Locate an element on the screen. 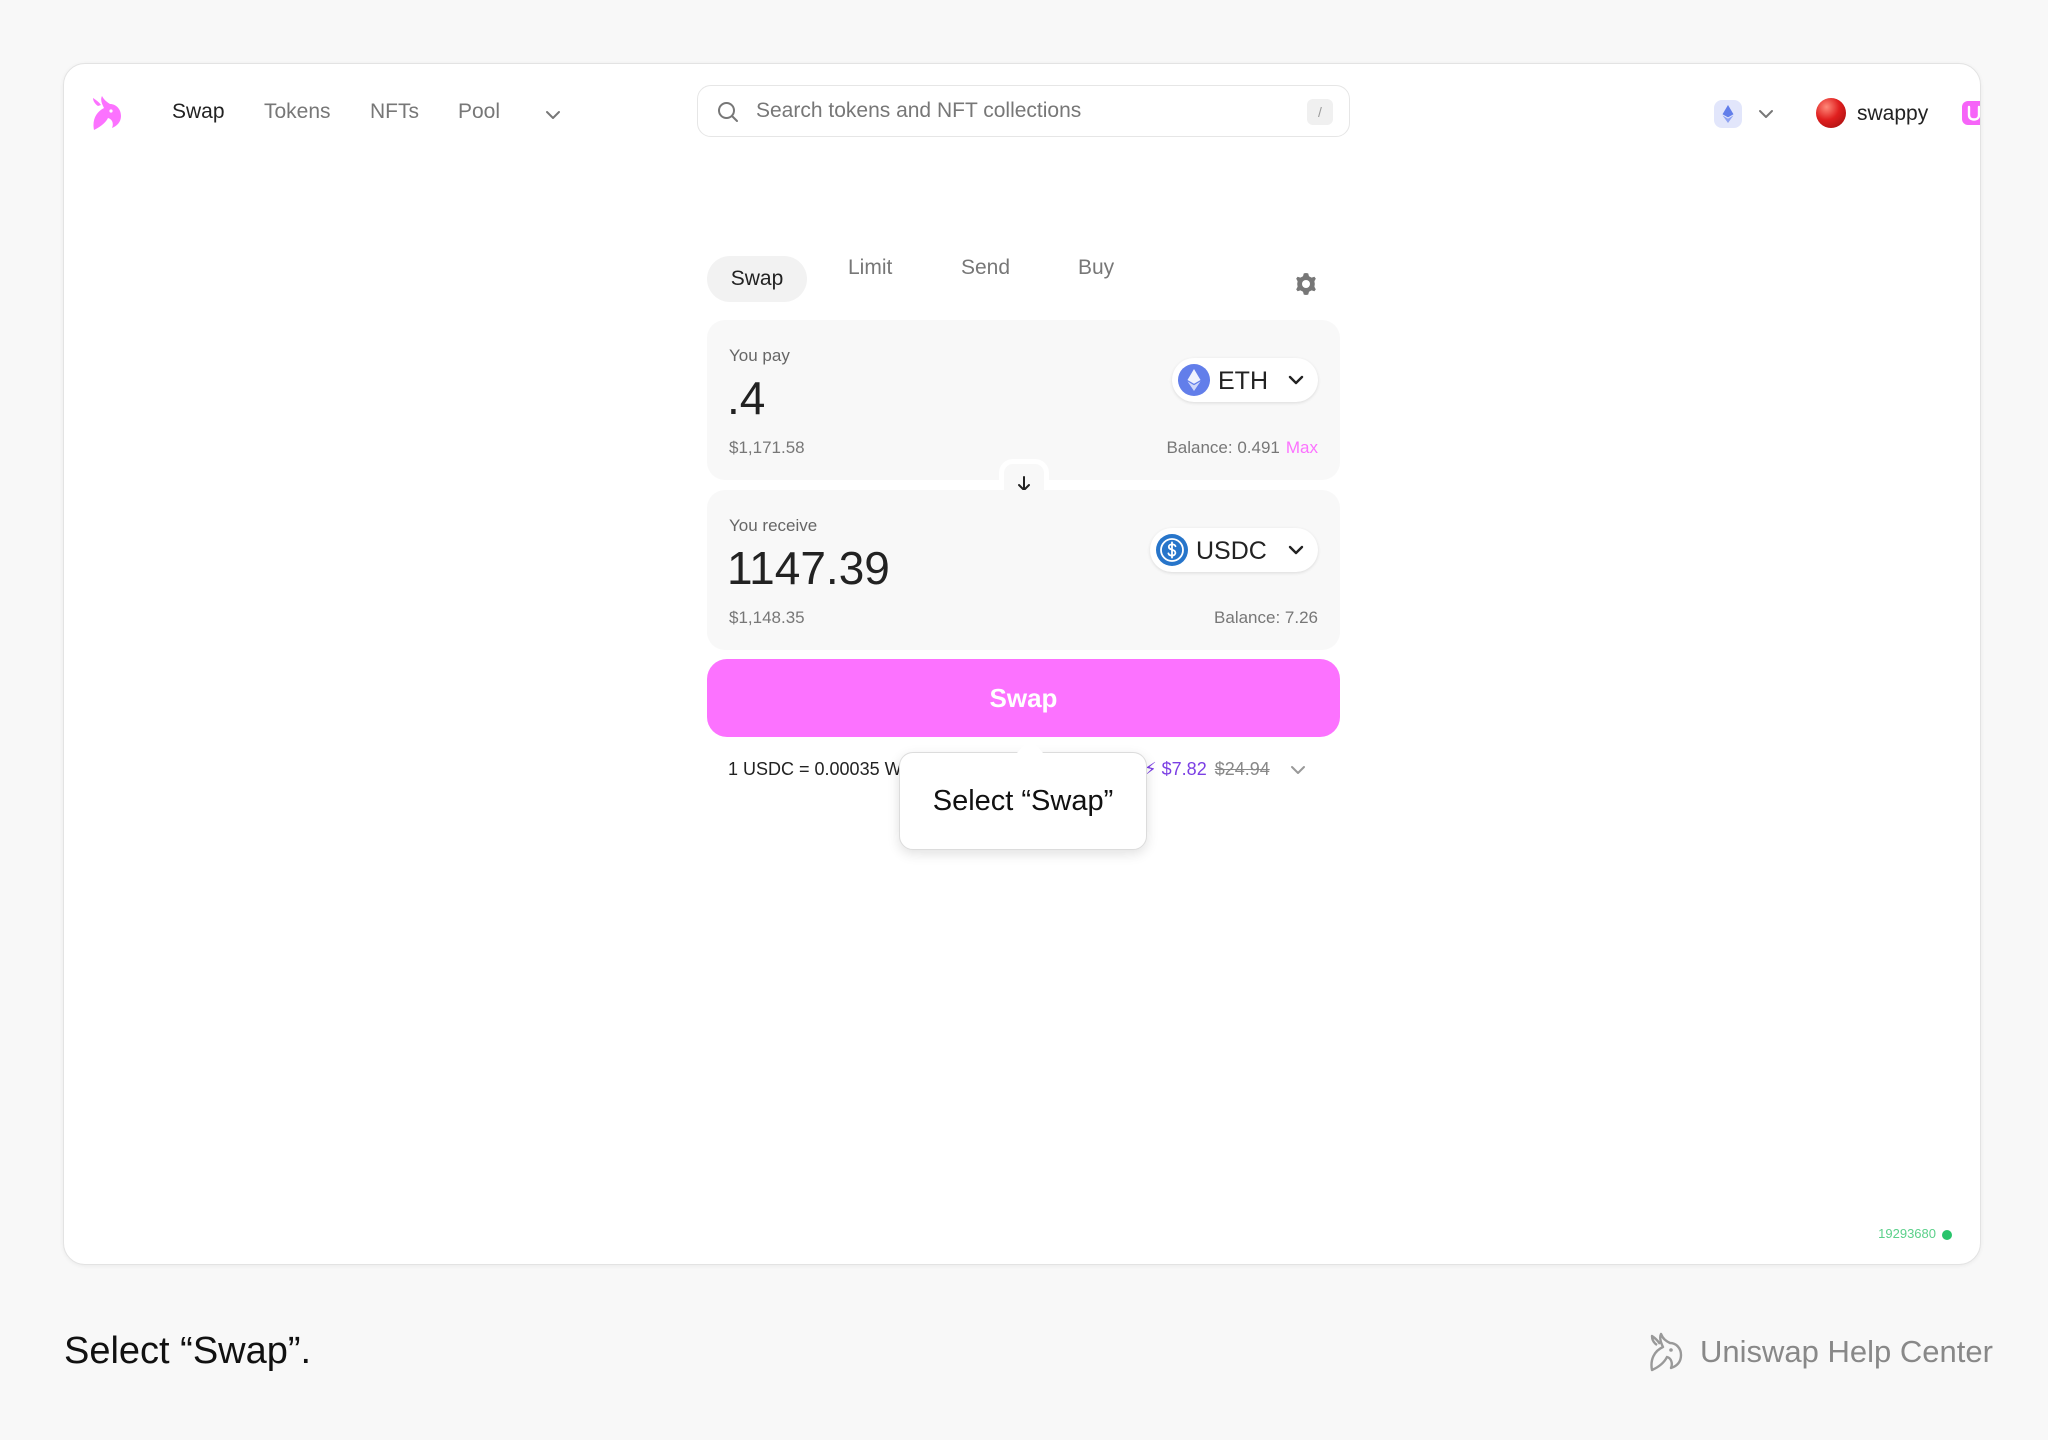 This screenshot has height=1440, width=2048. pay-token-symbol: ETH is located at coordinates (1243, 381).